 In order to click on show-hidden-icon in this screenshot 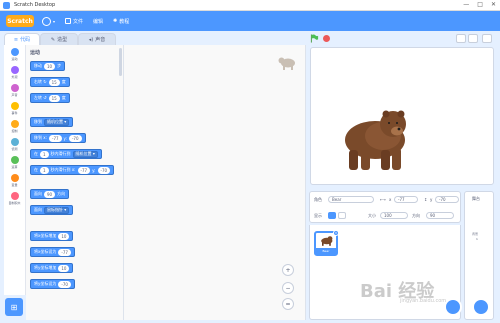, I will do `click(342, 215)`.